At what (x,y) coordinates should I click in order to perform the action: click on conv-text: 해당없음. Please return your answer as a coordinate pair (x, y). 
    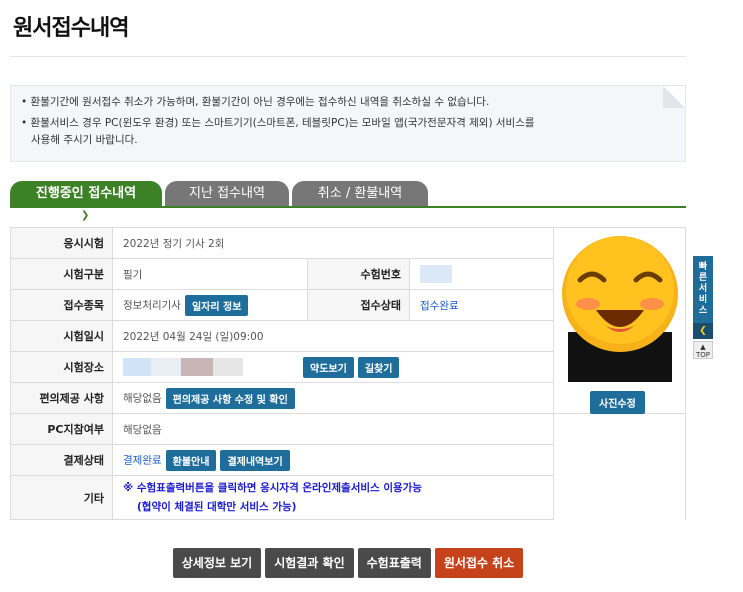
    Looking at the image, I should click on (142, 398).